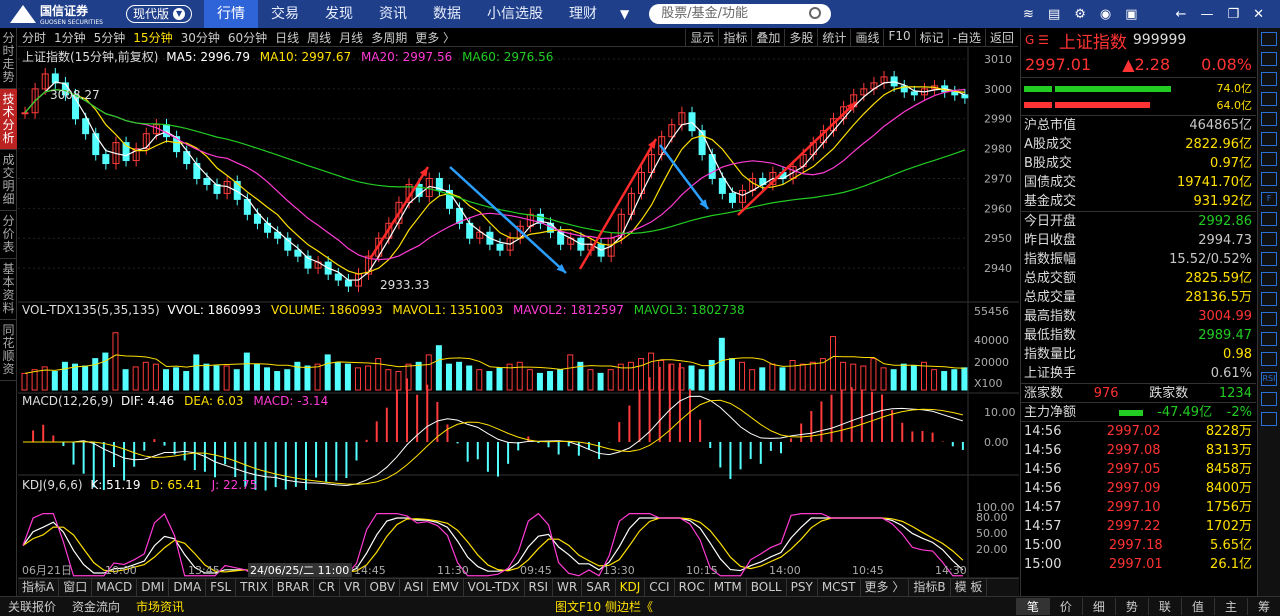 Image resolution: width=1280 pixels, height=616 pixels. What do you see at coordinates (287, 37) in the screenshot?
I see `period-tab: 日线` at bounding box center [287, 37].